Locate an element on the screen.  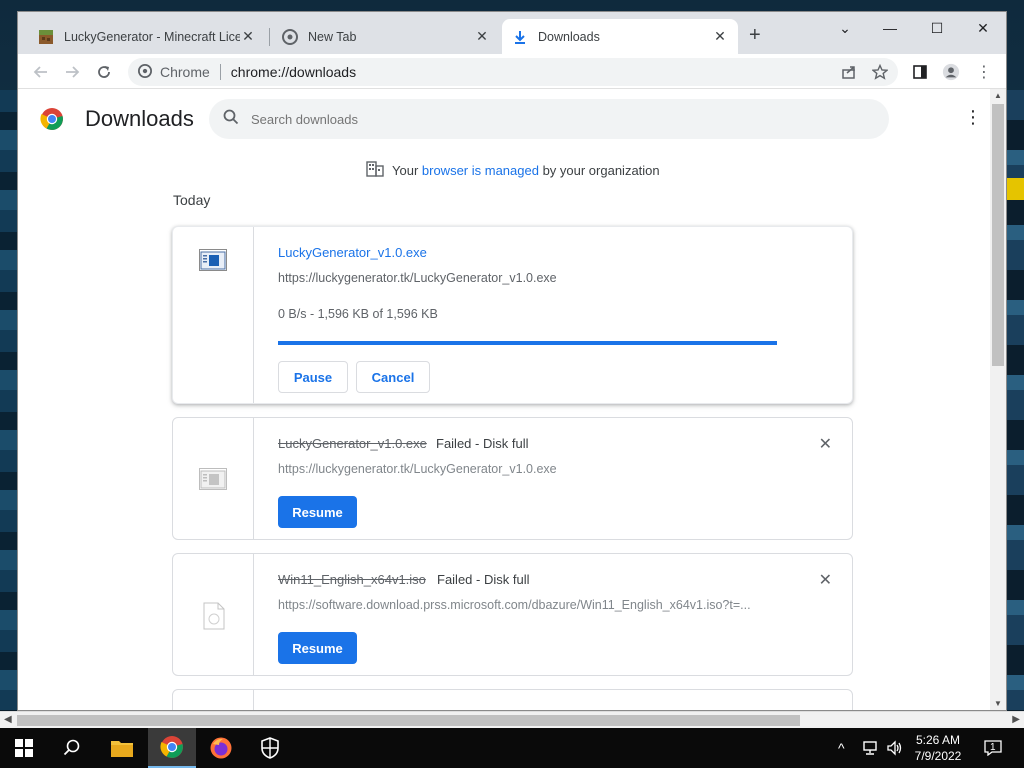
bookmark-star-icon is located at coordinates (880, 72).